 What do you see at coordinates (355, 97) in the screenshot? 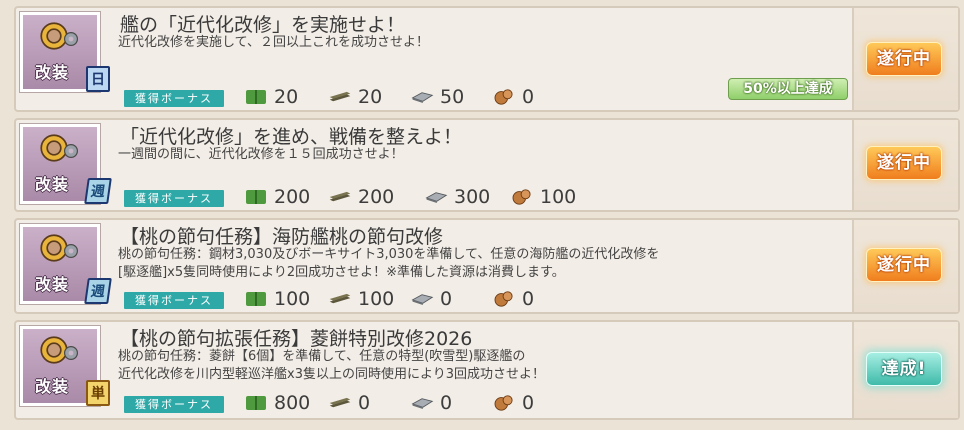
I see `ammo-reward: 20` at bounding box center [355, 97].